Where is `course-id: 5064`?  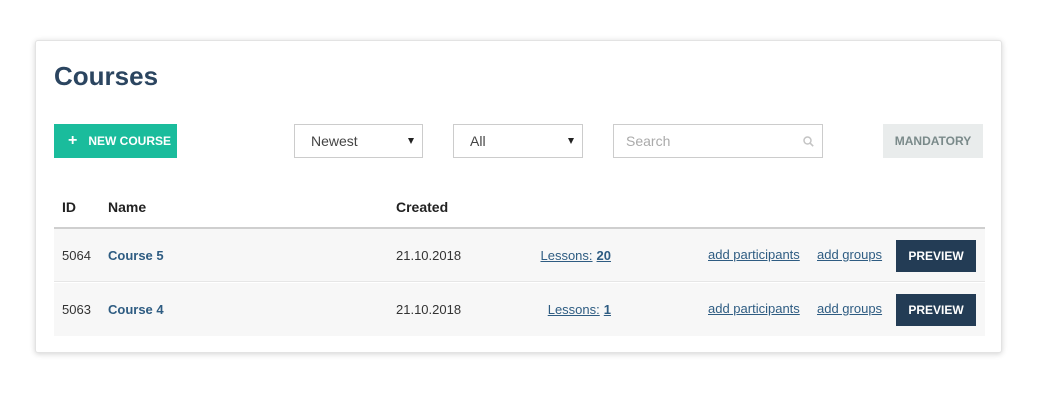
course-id: 5064 is located at coordinates (76, 255).